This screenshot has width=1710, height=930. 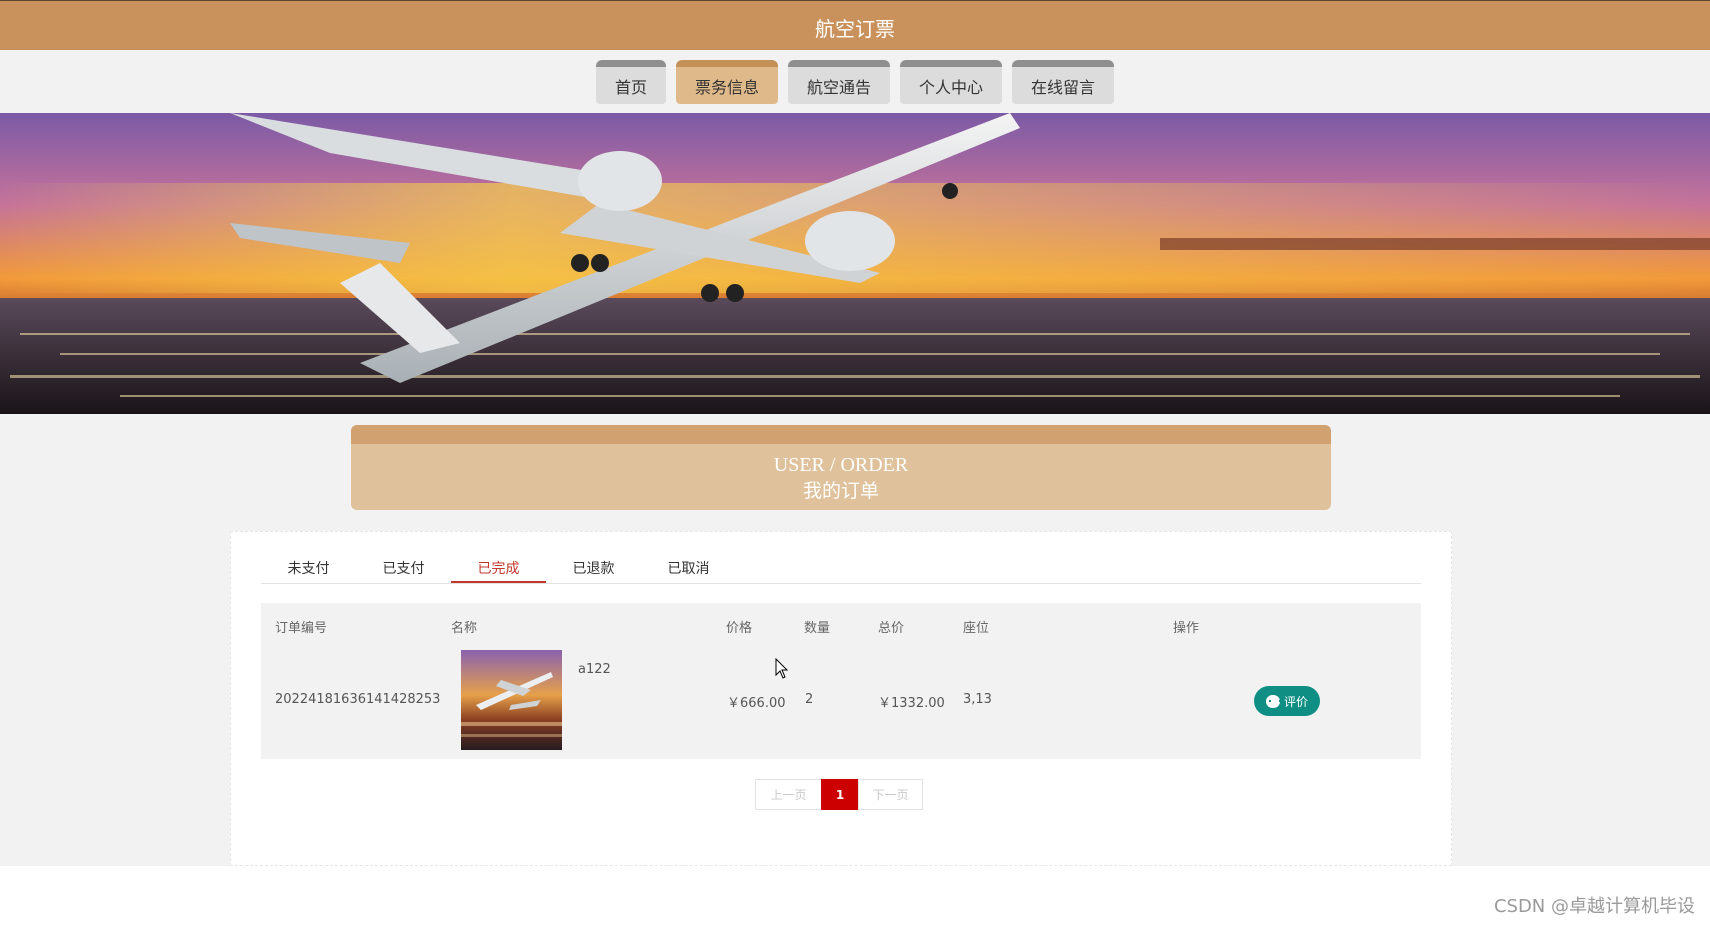 What do you see at coordinates (511, 700) in the screenshot?
I see `product-thumbnail` at bounding box center [511, 700].